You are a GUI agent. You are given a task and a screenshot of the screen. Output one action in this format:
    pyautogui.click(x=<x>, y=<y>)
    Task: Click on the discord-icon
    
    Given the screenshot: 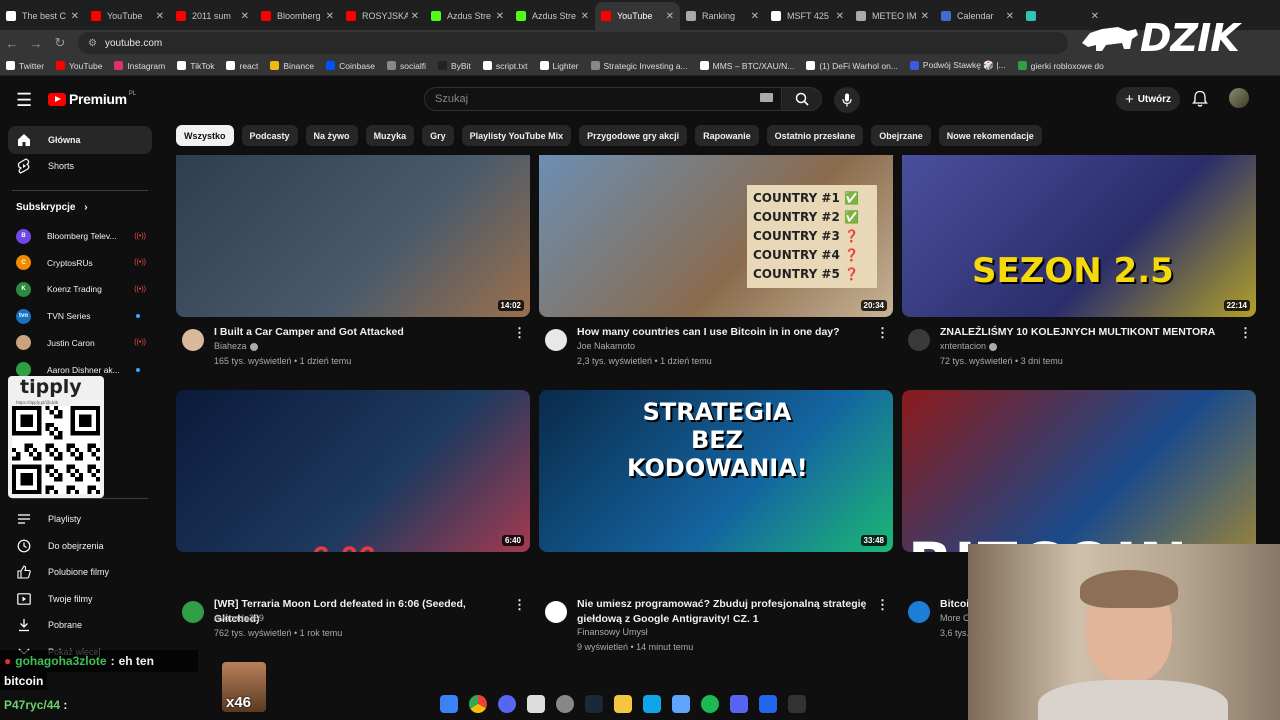 What is the action you would take?
    pyautogui.click(x=507, y=704)
    